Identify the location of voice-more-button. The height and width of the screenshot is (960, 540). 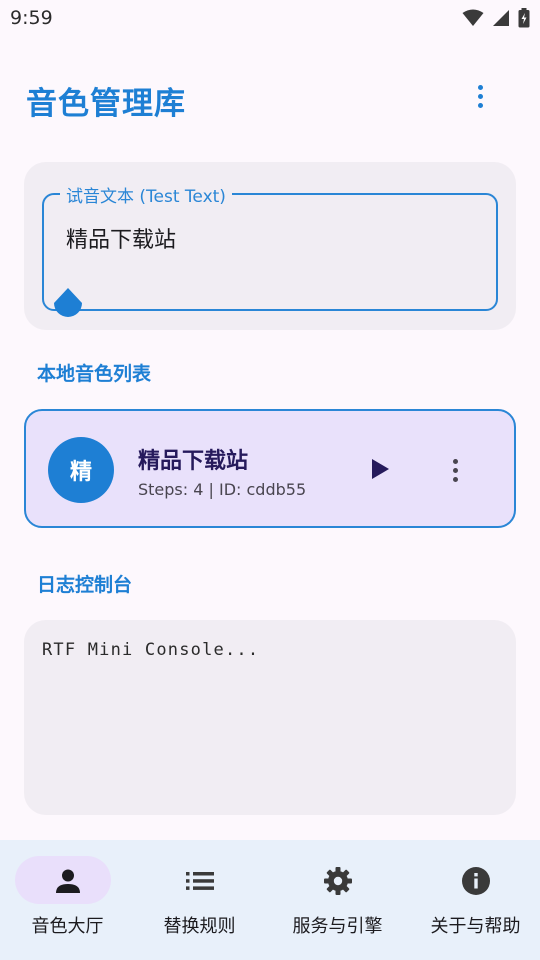
(455, 470).